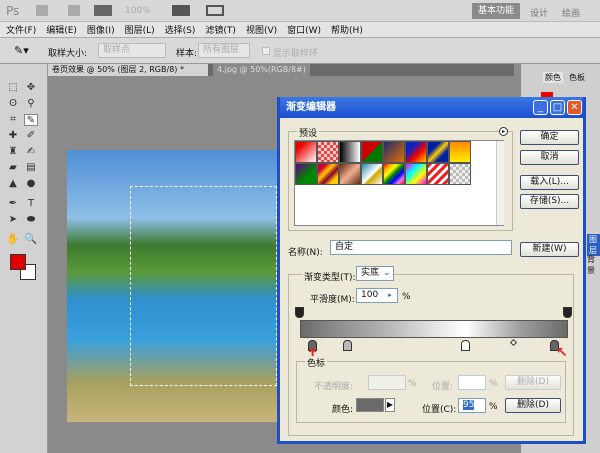 The width and height of the screenshot is (600, 453). Describe the element at coordinates (421, 247) in the screenshot. I see `name-input: 自定` at that location.